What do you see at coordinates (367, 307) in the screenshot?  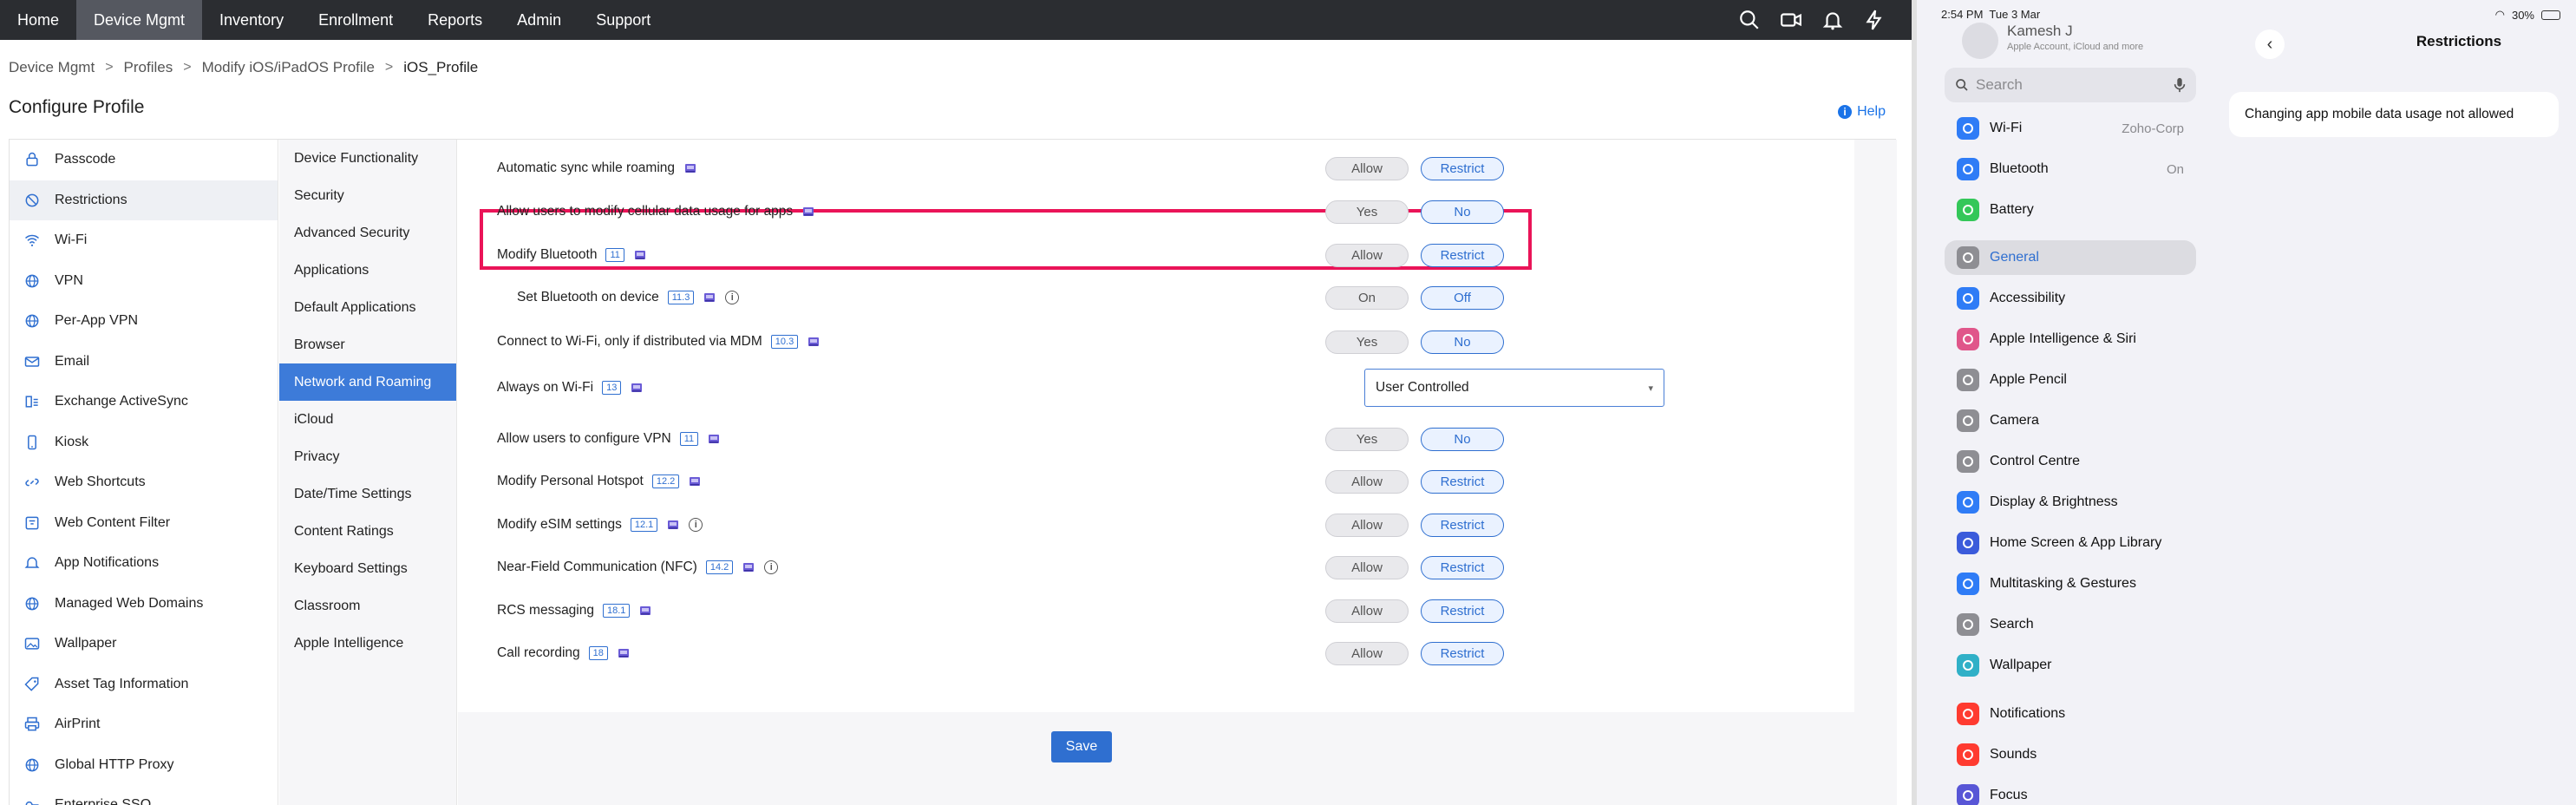 I see `subcategory-default-applications: Default Applications` at bounding box center [367, 307].